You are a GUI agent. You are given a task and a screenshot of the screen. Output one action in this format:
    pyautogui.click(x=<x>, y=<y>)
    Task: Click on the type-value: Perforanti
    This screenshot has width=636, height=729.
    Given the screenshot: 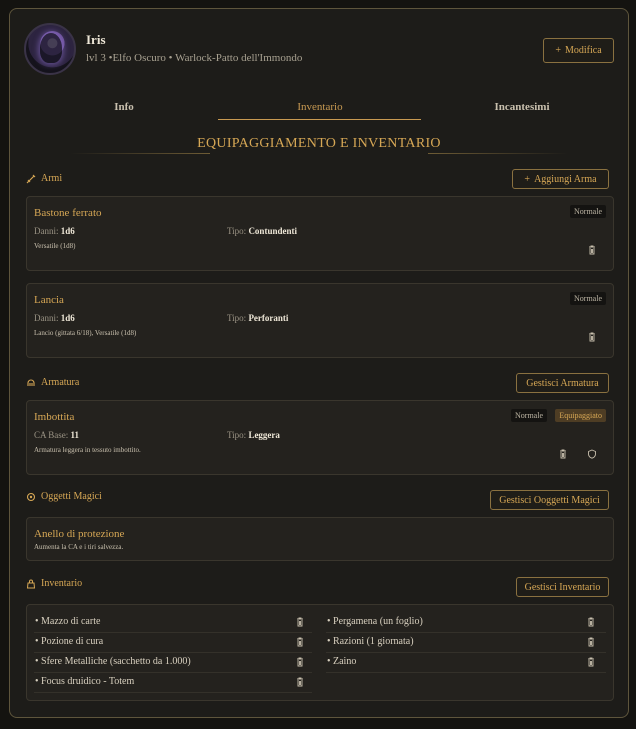 What is the action you would take?
    pyautogui.click(x=268, y=318)
    